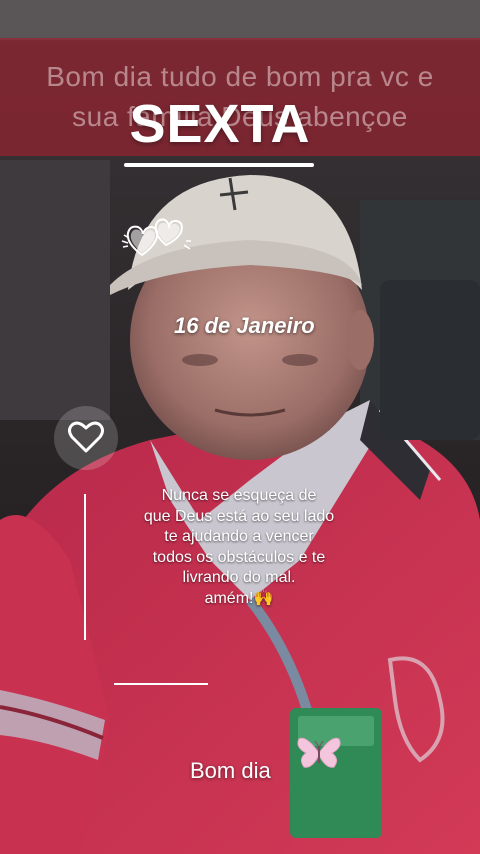 The image size is (480, 854). I want to click on hearts-doodle-icon, so click(156, 237).